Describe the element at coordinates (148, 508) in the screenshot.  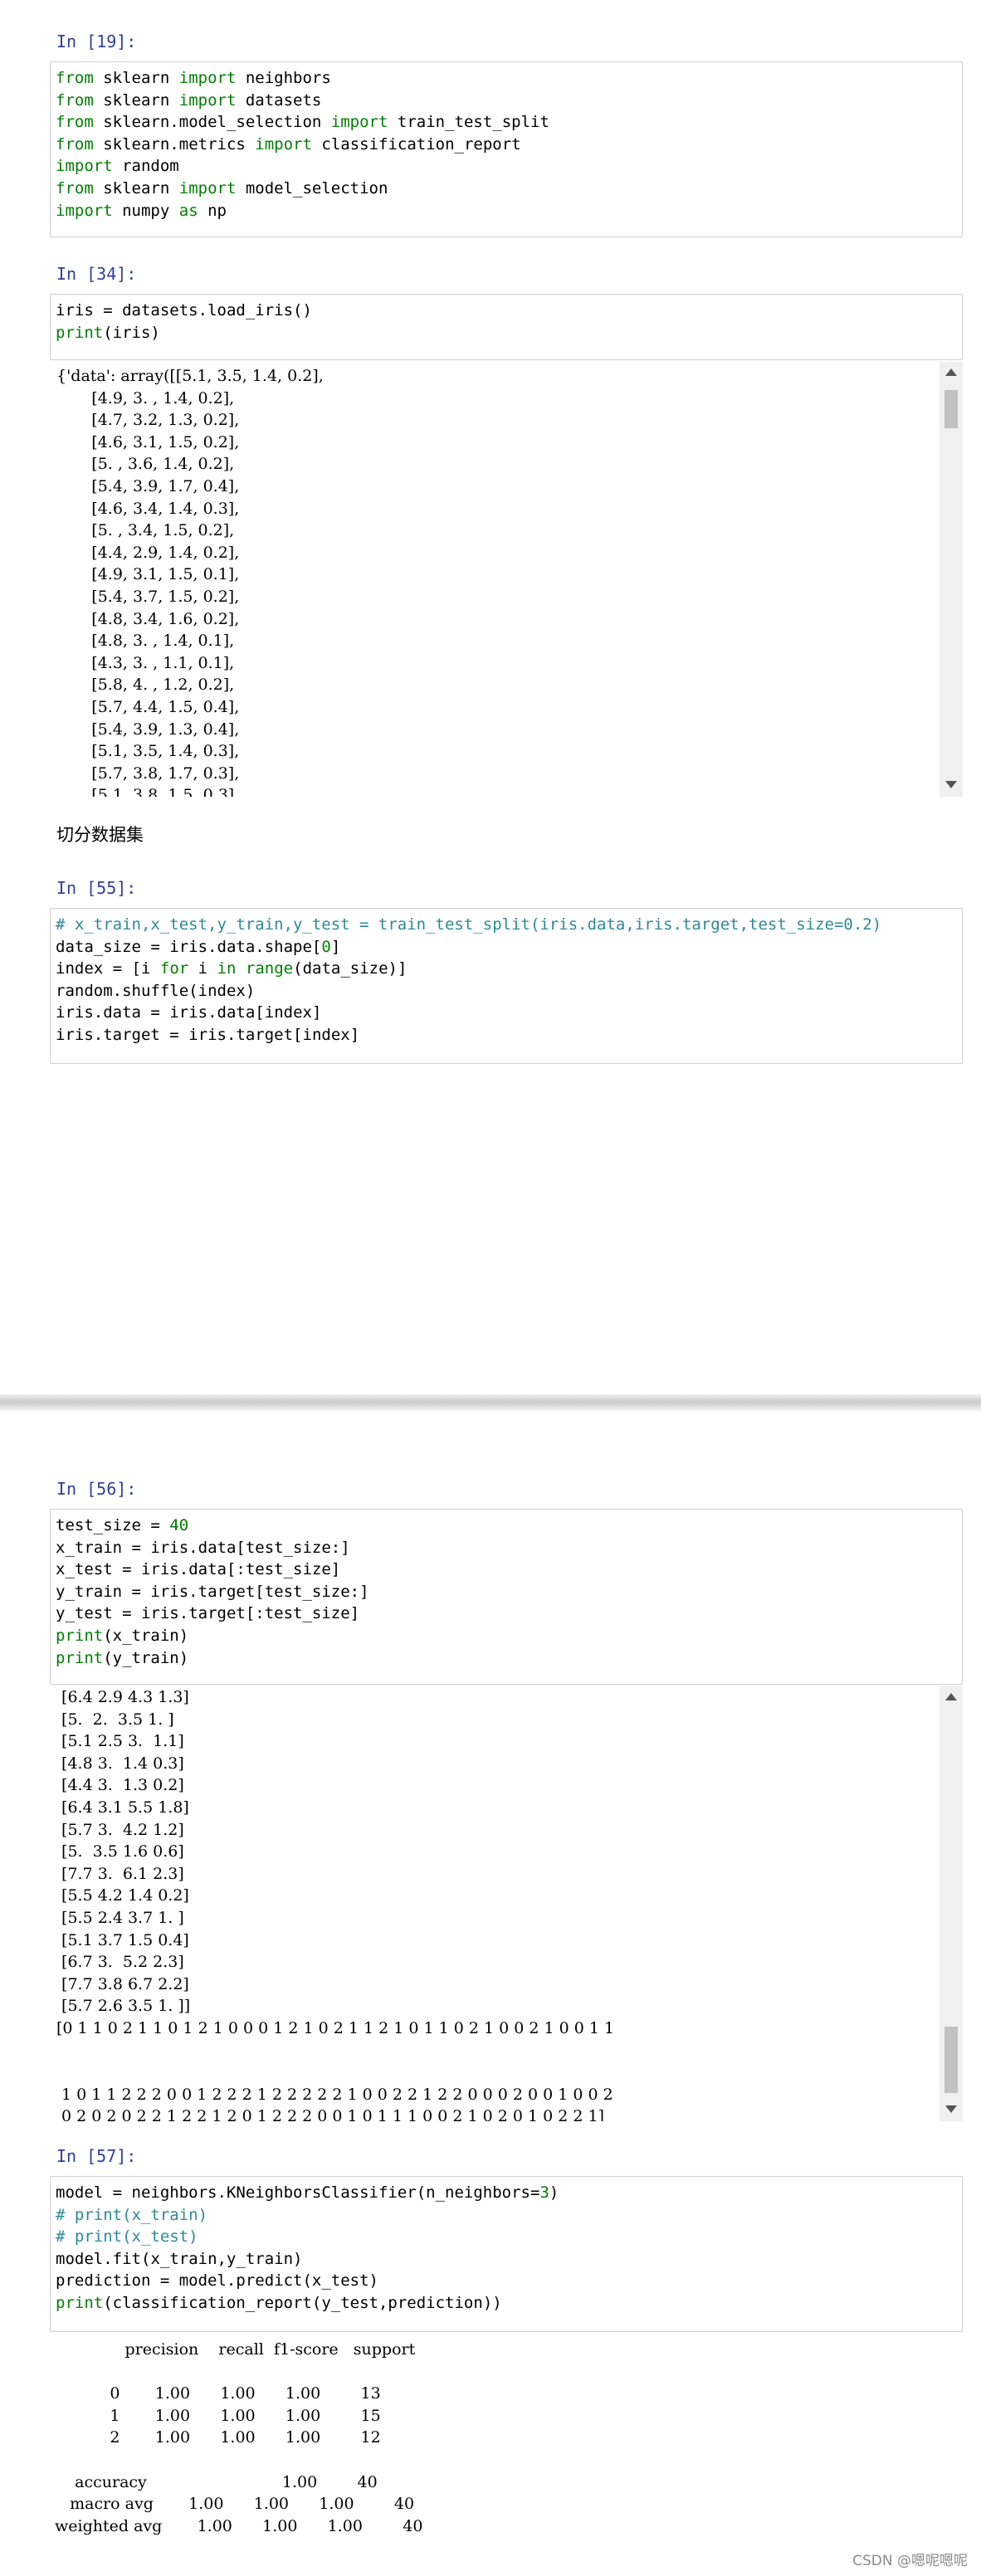
I see `output-line: [4.6, 3.4, 1.4, 0.3],` at that location.